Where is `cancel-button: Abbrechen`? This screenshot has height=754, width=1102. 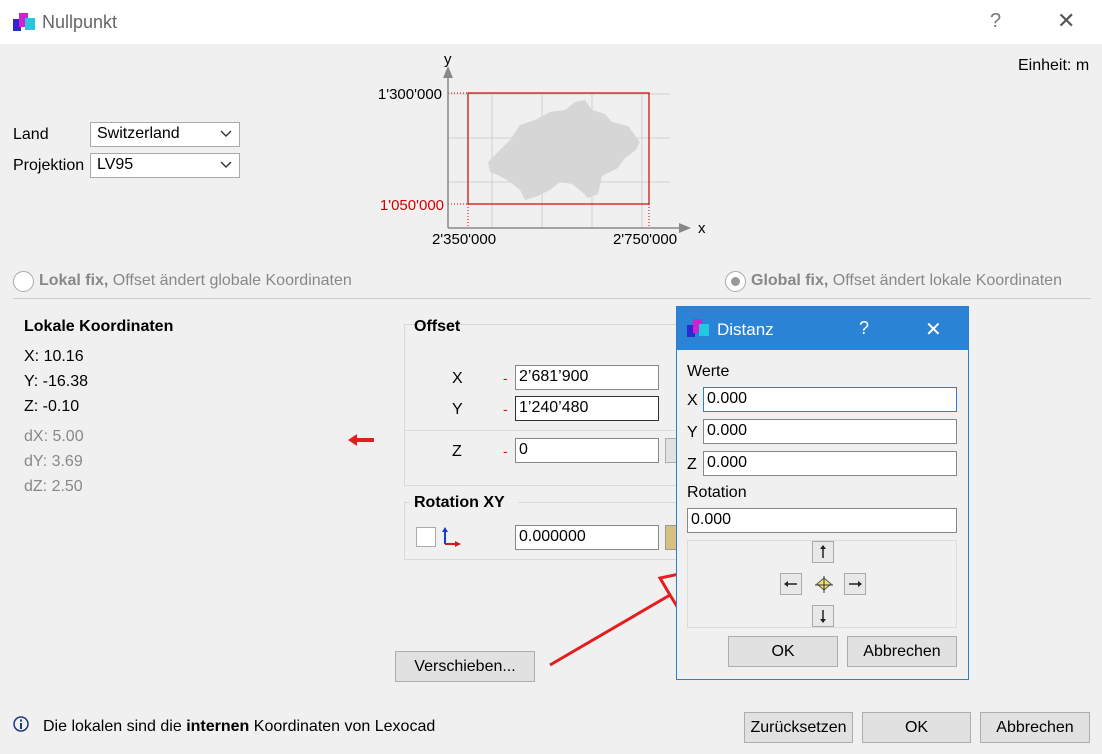
cancel-button: Abbrechen is located at coordinates (1035, 727).